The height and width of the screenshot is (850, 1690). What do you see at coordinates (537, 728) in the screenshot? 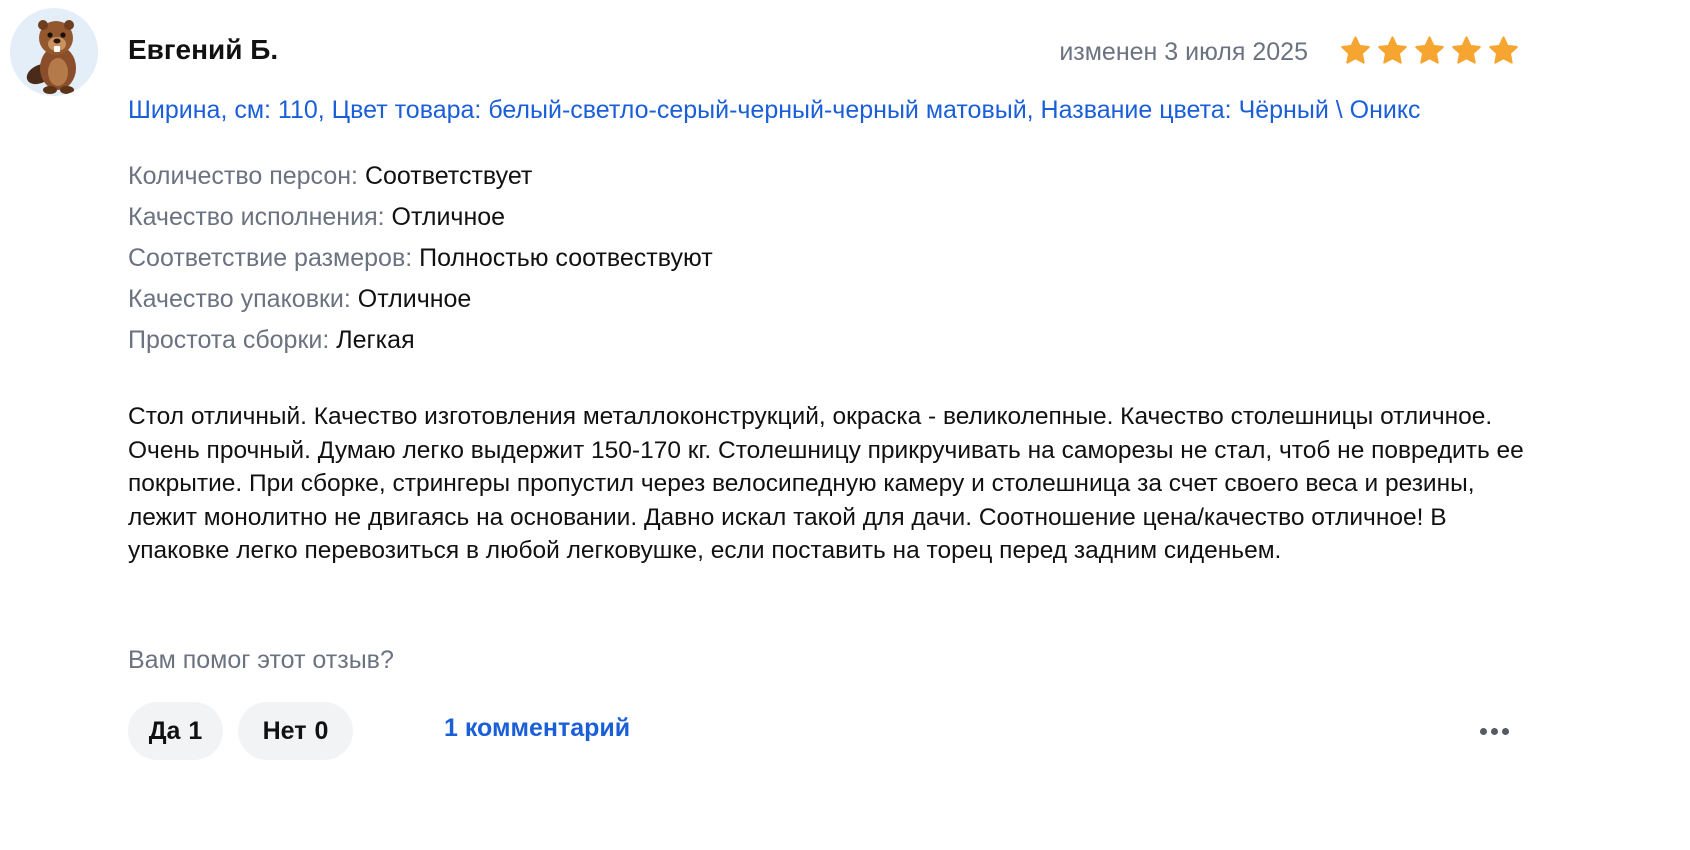
I see `comments-link: 1 комментарий` at bounding box center [537, 728].